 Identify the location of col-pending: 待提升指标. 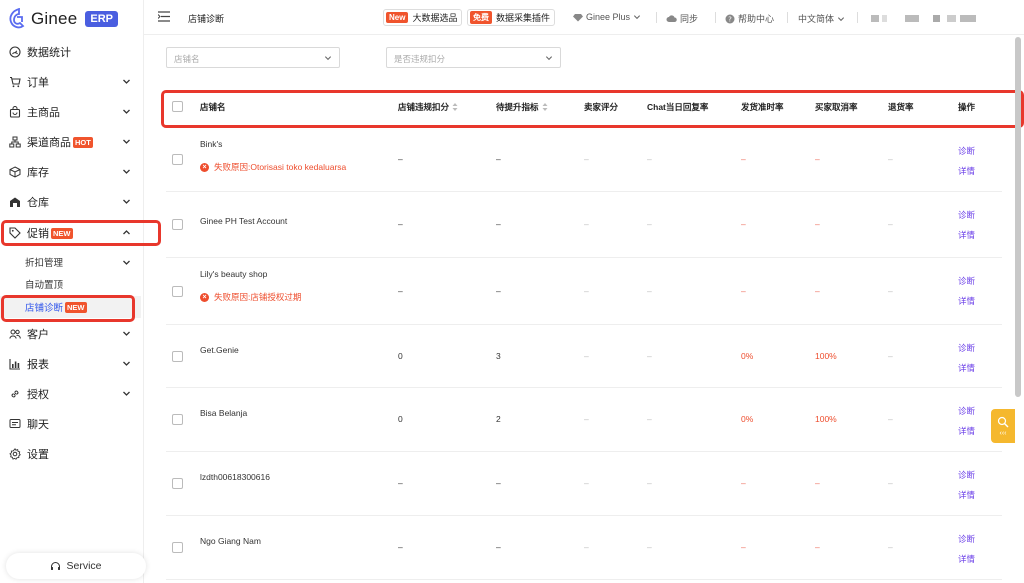
(522, 107).